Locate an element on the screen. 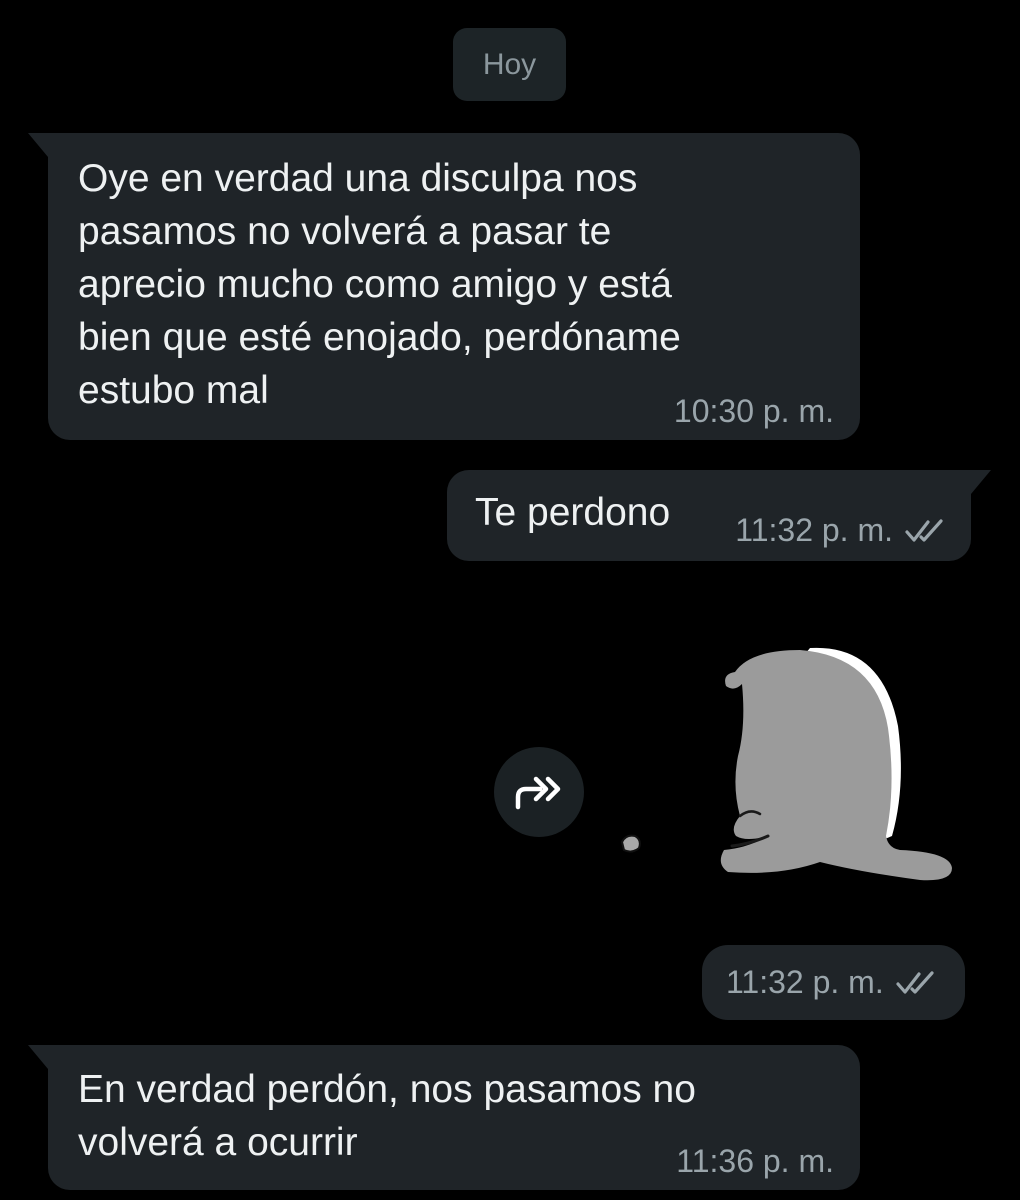 This screenshot has width=1020, height=1200. forward-arrow-icon is located at coordinates (539, 792).